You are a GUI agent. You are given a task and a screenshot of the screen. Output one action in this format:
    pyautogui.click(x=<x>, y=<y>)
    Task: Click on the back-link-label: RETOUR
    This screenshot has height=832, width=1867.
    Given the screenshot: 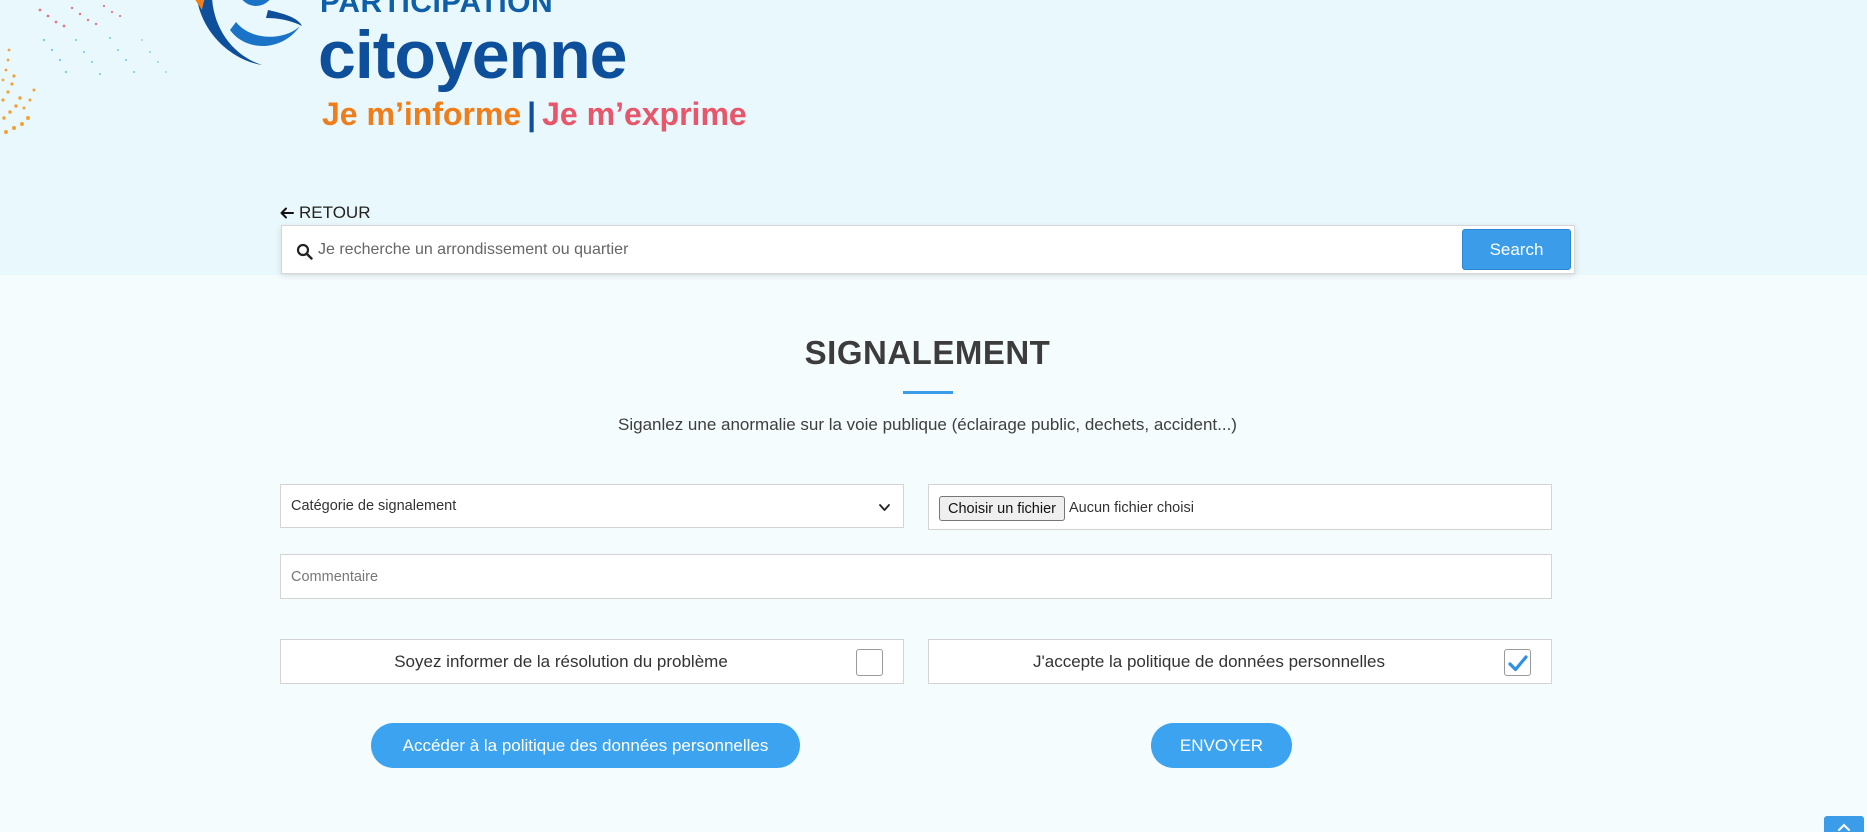 What is the action you would take?
    pyautogui.click(x=335, y=212)
    